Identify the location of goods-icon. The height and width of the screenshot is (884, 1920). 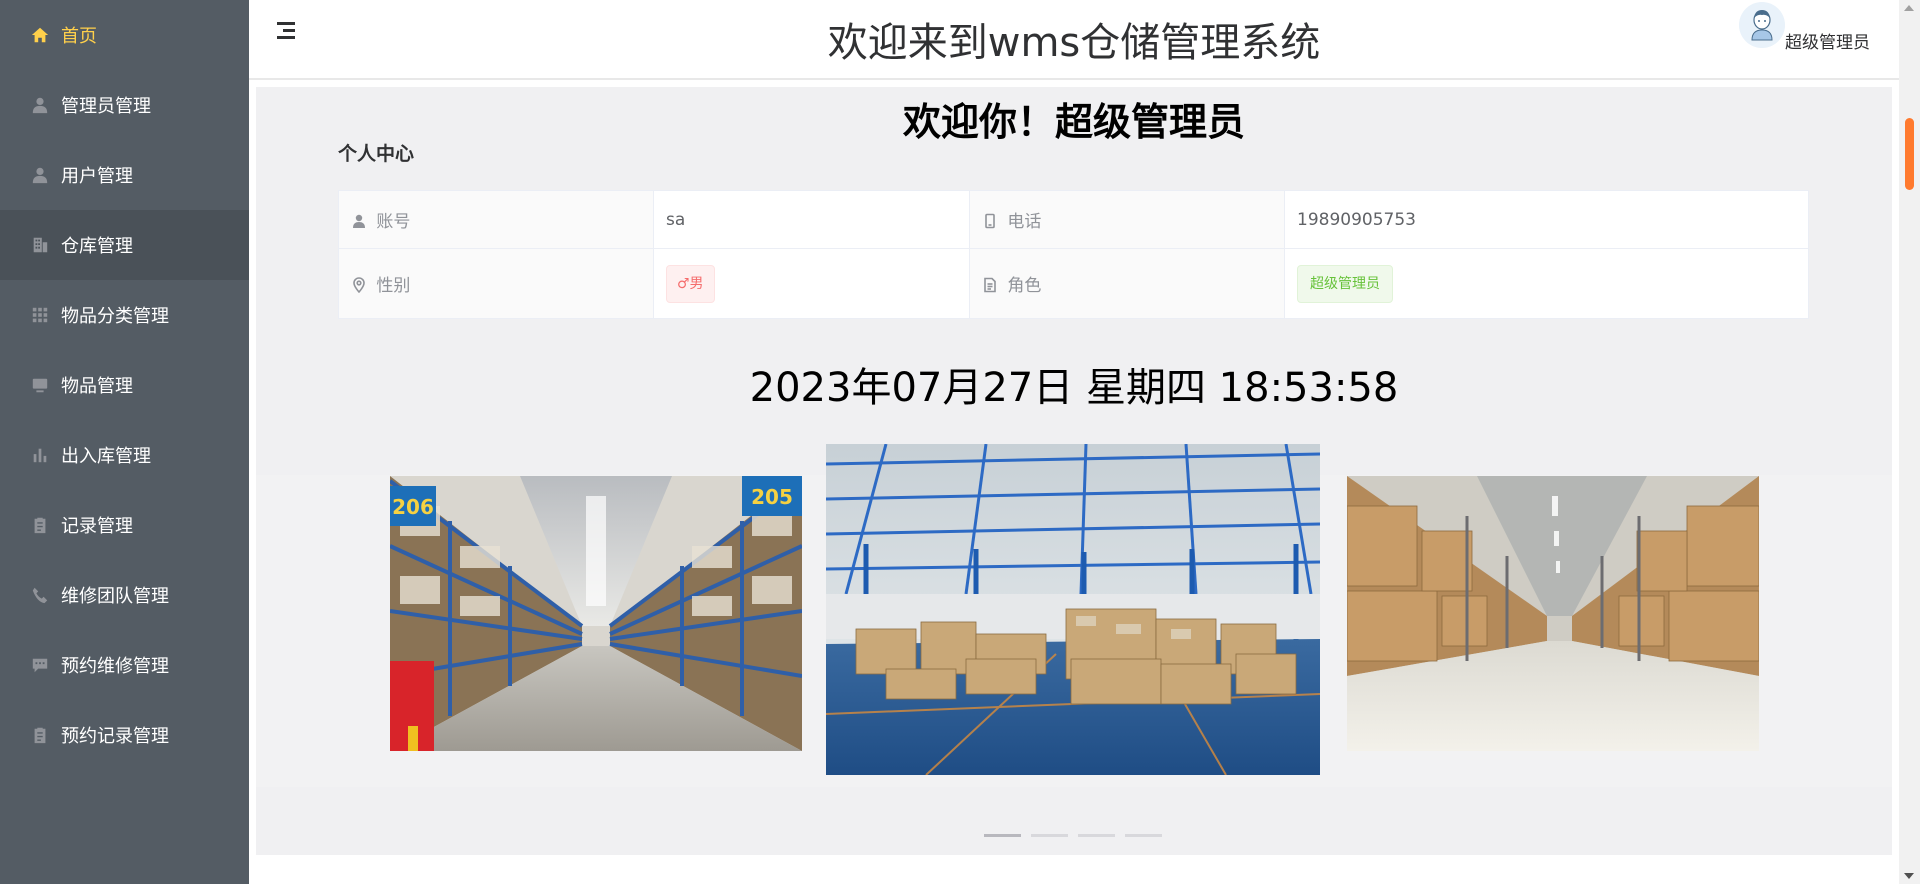
(40, 385).